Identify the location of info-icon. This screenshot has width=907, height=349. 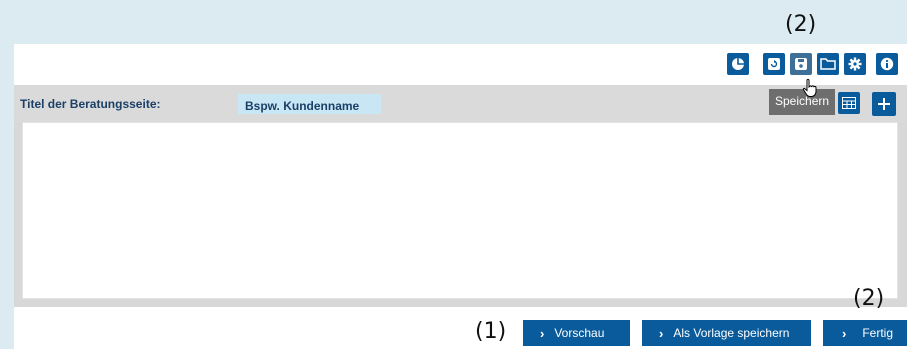
(887, 64).